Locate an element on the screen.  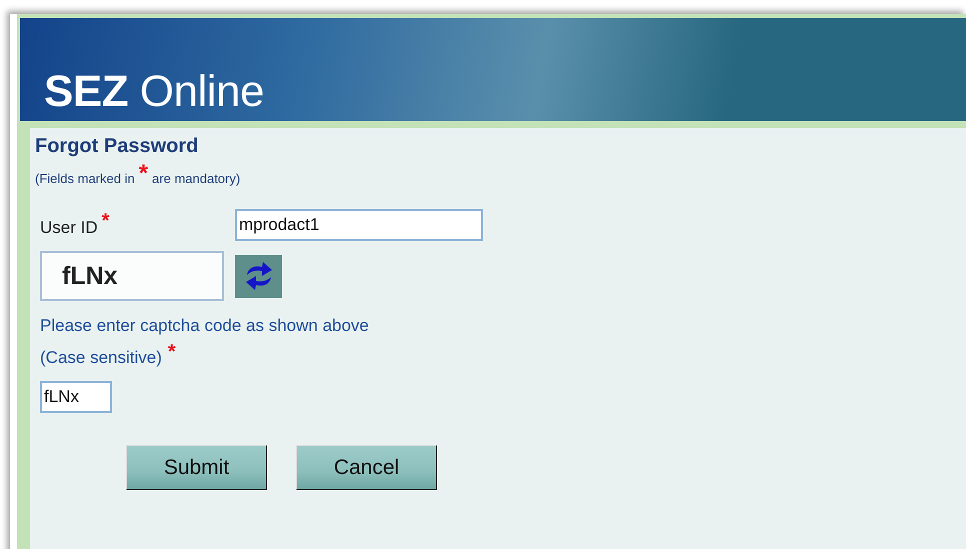
note-text: (Fields marked in is located at coordinates (85, 178).